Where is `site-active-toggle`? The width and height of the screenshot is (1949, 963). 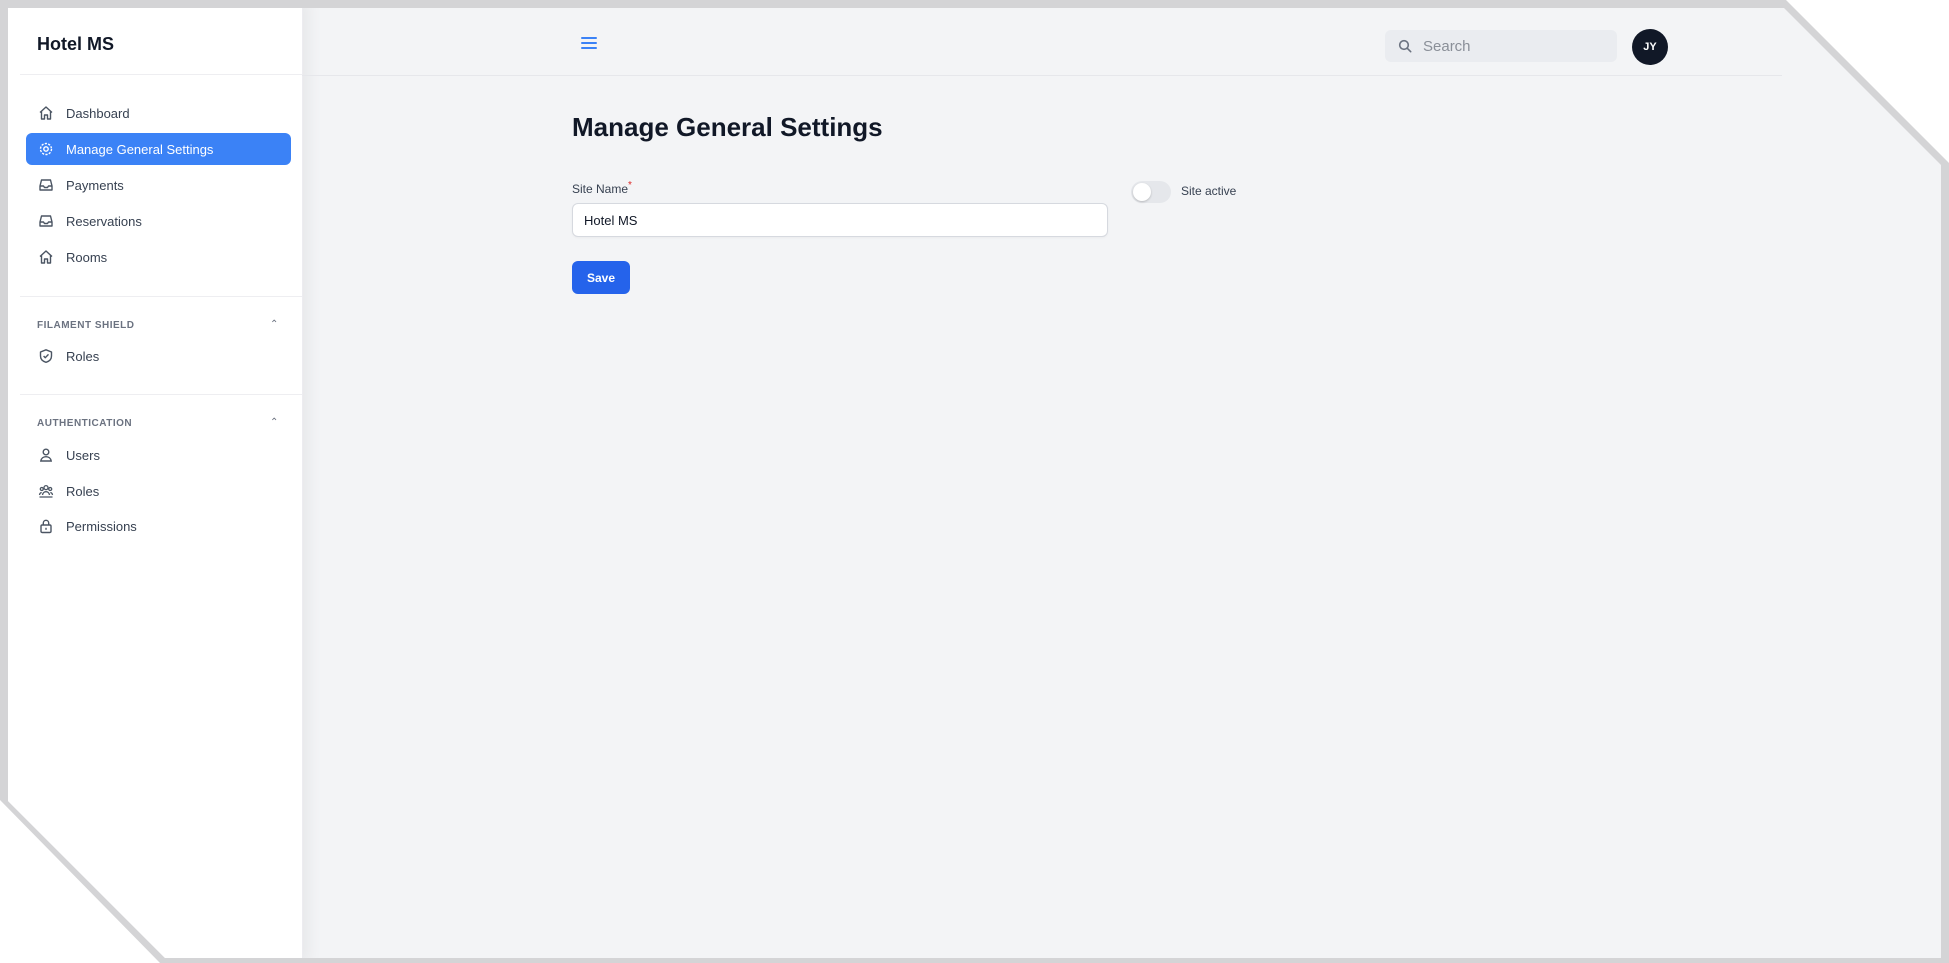 site-active-toggle is located at coordinates (1151, 192).